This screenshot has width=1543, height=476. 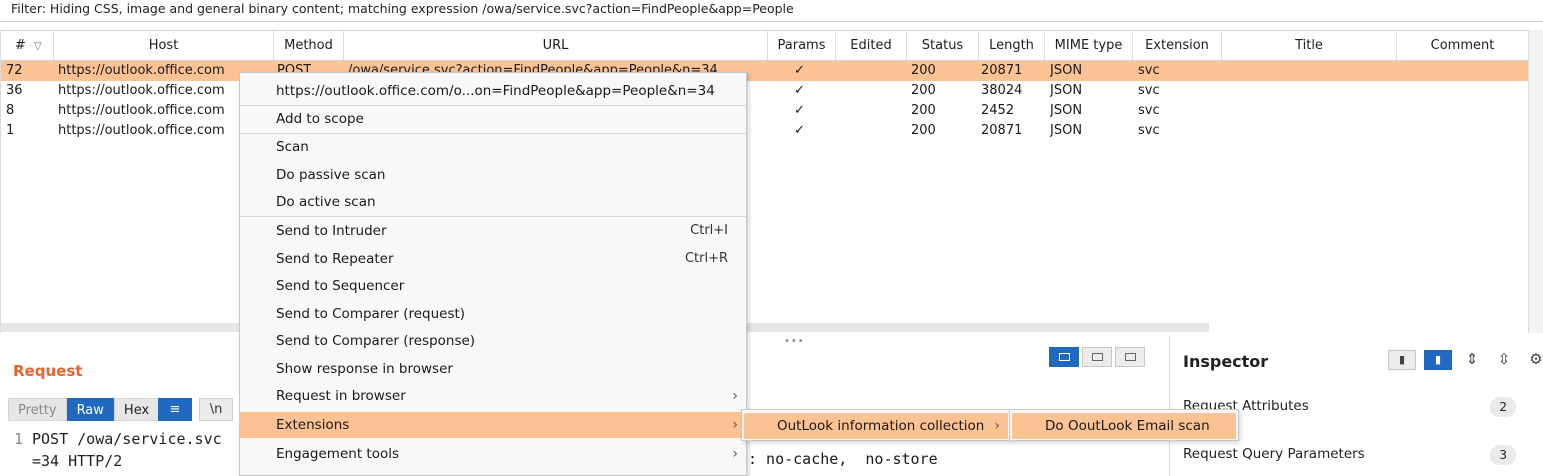 What do you see at coordinates (493, 396) in the screenshot?
I see `menu-item-request-in-browser: Request in browser ›` at bounding box center [493, 396].